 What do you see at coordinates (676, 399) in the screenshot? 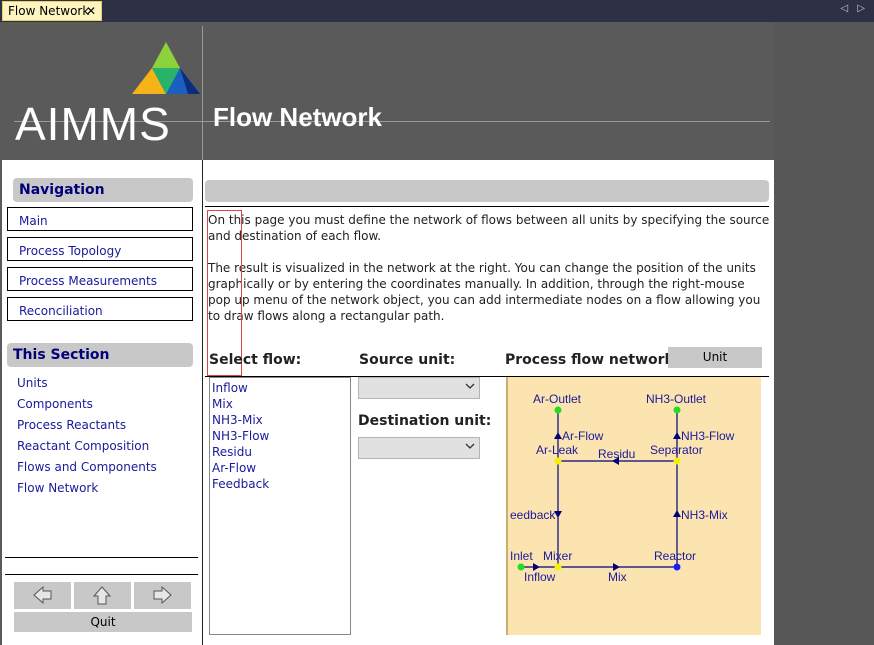
I see `node-label-nh3-outlet: NH3-Outlet` at bounding box center [676, 399].